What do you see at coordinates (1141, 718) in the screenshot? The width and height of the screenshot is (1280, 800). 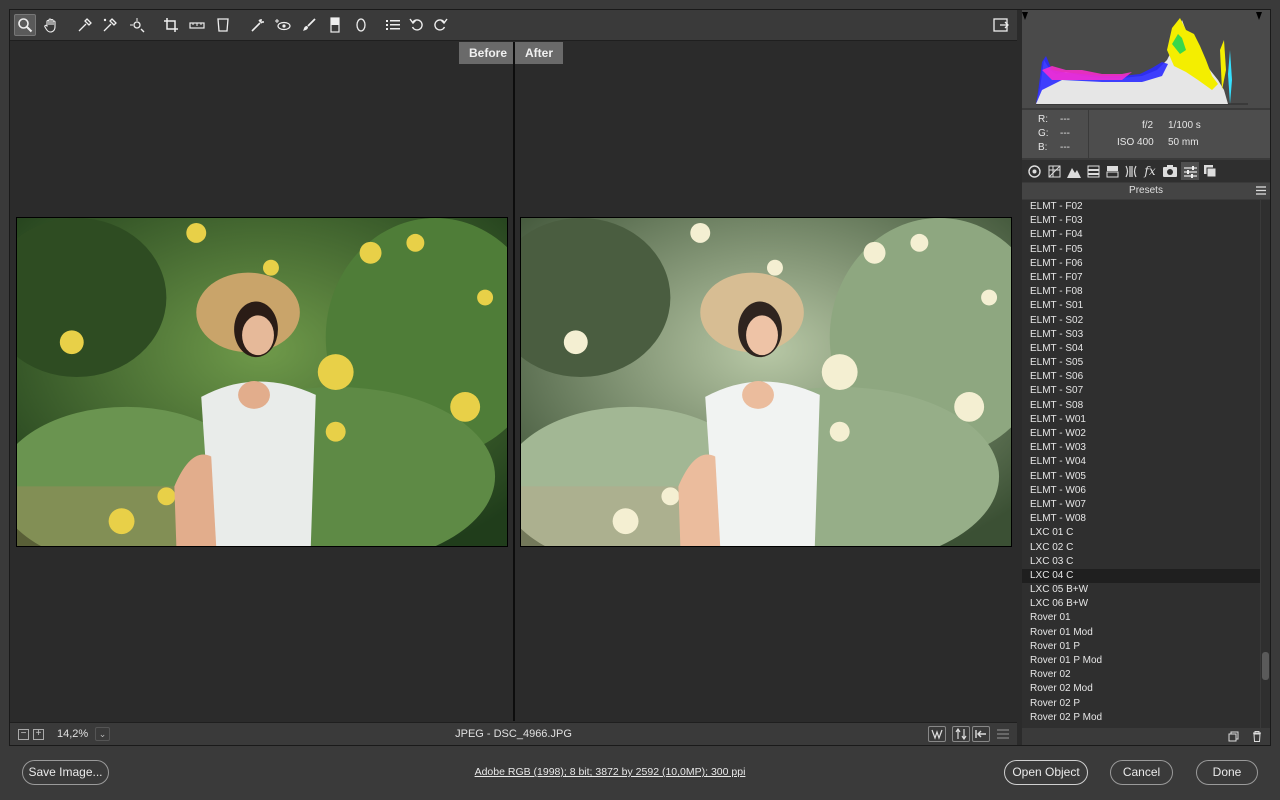 I see `preset-item: Rover 02 P Mod` at bounding box center [1141, 718].